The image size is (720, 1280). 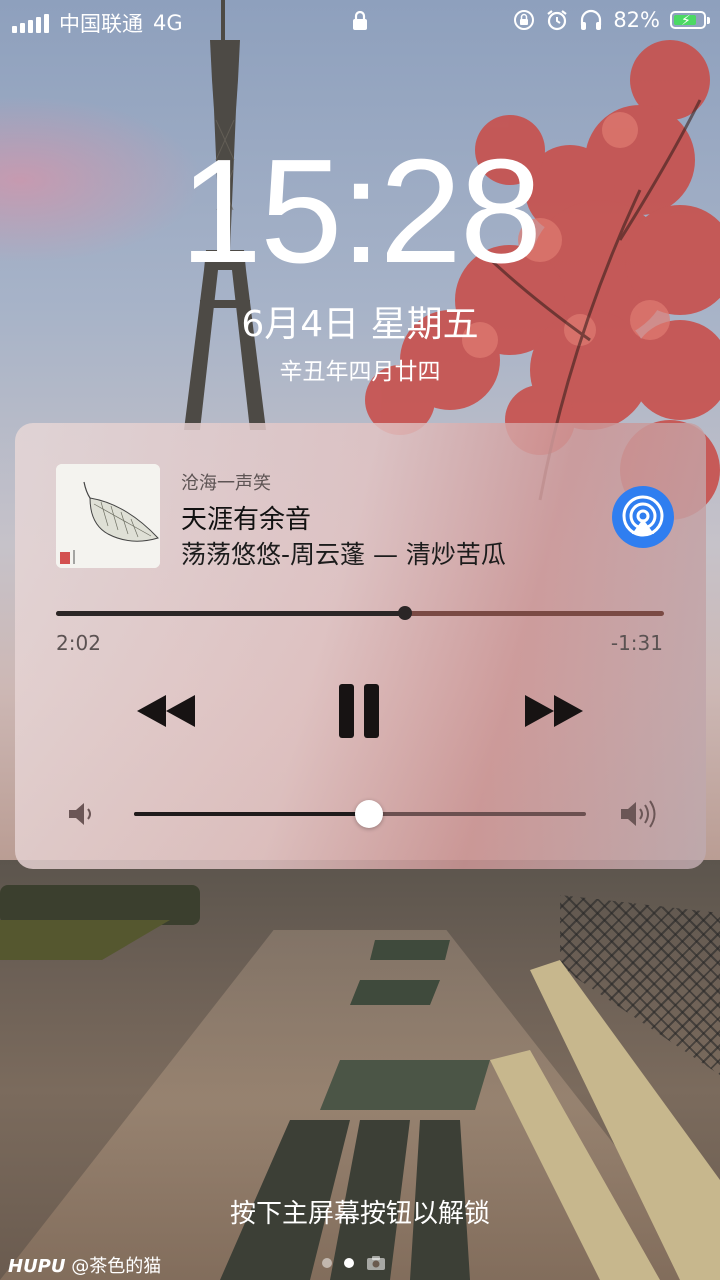 I want to click on rewind-icon, so click(x=166, y=711).